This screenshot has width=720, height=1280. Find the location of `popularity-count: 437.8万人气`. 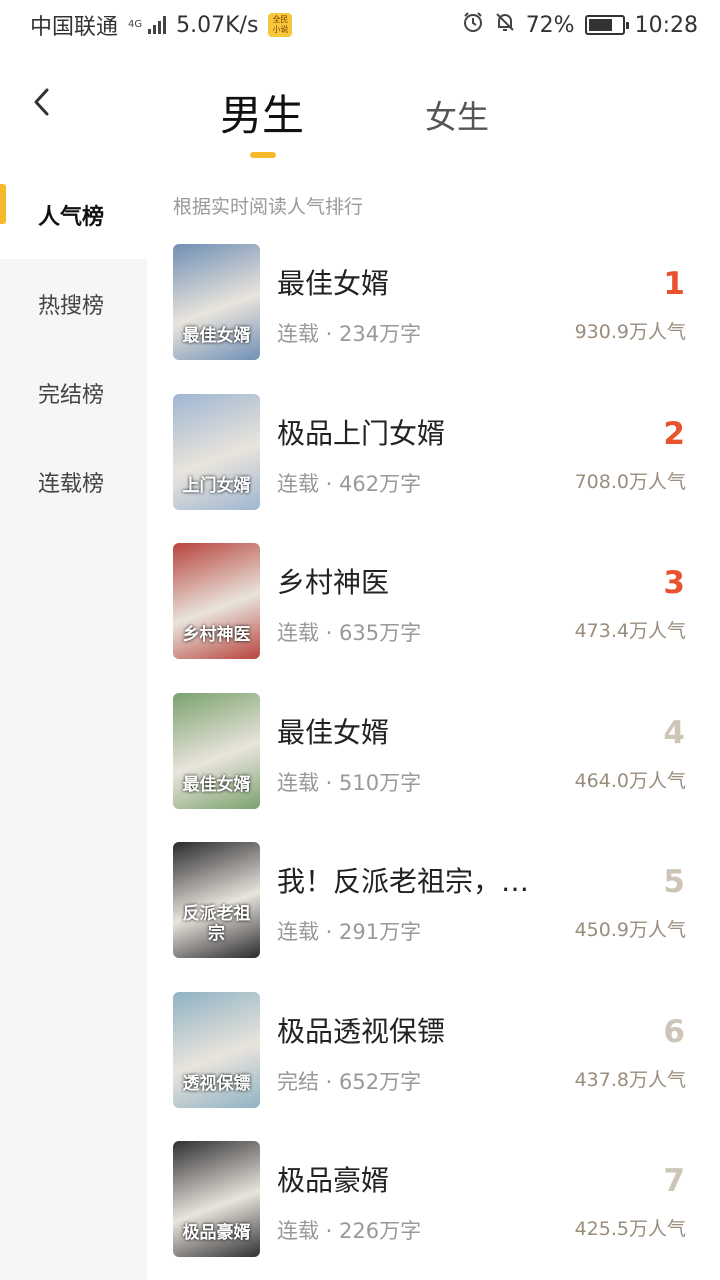

popularity-count: 437.8万人气 is located at coordinates (630, 1079).